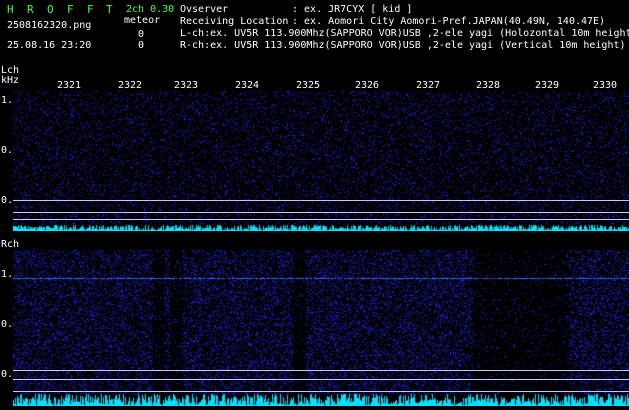 This screenshot has width=629, height=410. What do you see at coordinates (234, 21) in the screenshot?
I see `location-label: Receiving Location` at bounding box center [234, 21].